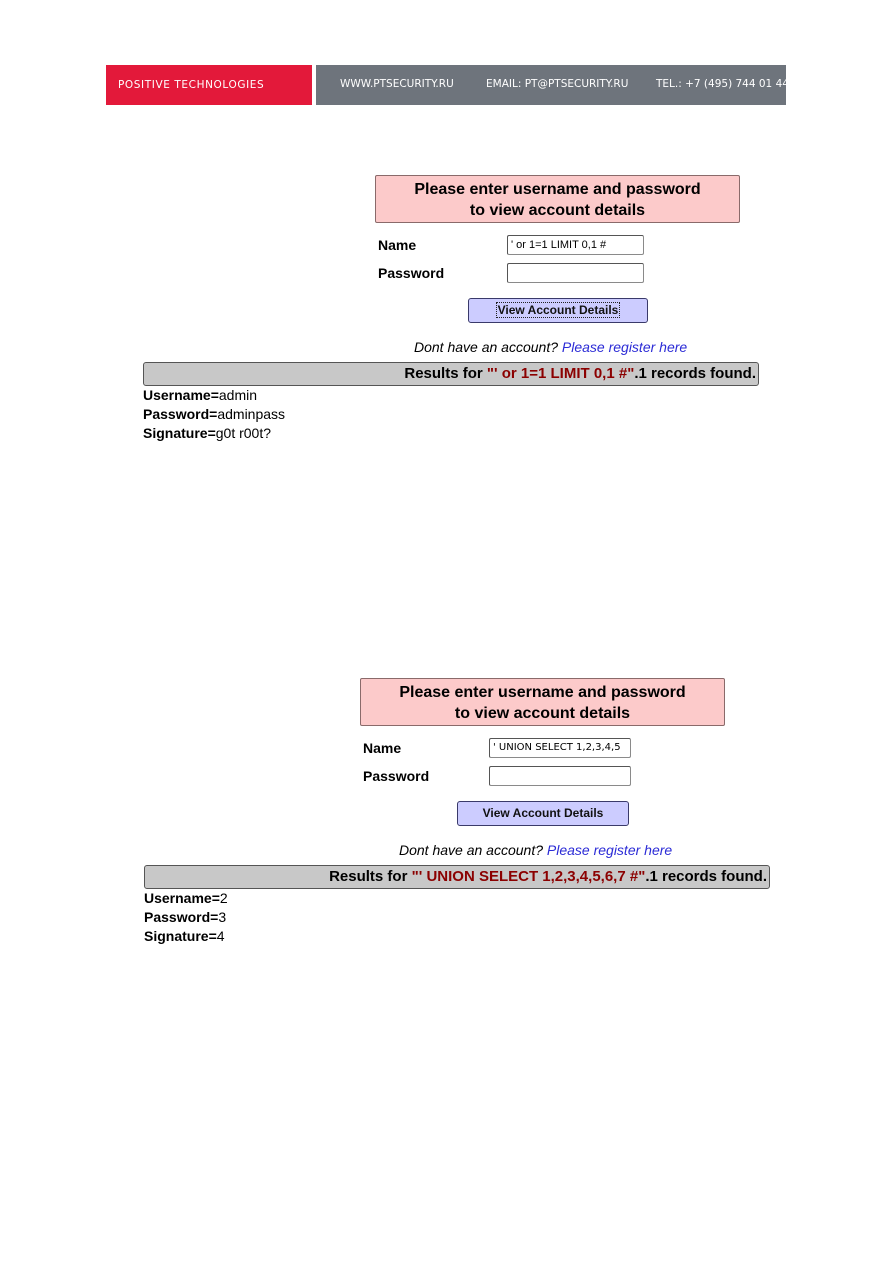 Image resolution: width=893 pixels, height=1263 pixels. Describe the element at coordinates (220, 936) in the screenshot. I see `record-value: 4` at that location.